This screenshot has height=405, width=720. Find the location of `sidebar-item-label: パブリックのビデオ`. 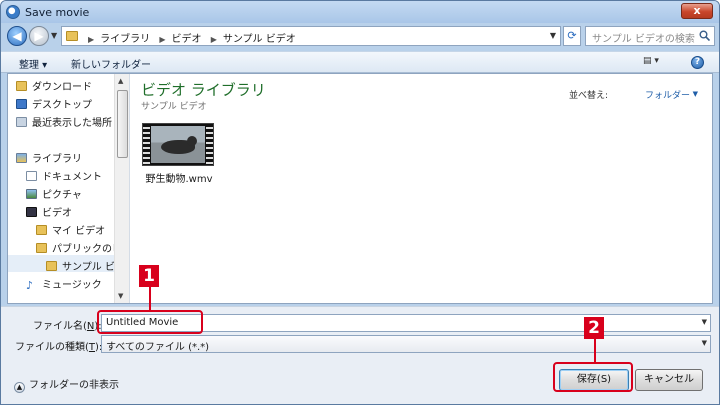

sidebar-item-label: パブリックのビデオ is located at coordinates (83, 249).